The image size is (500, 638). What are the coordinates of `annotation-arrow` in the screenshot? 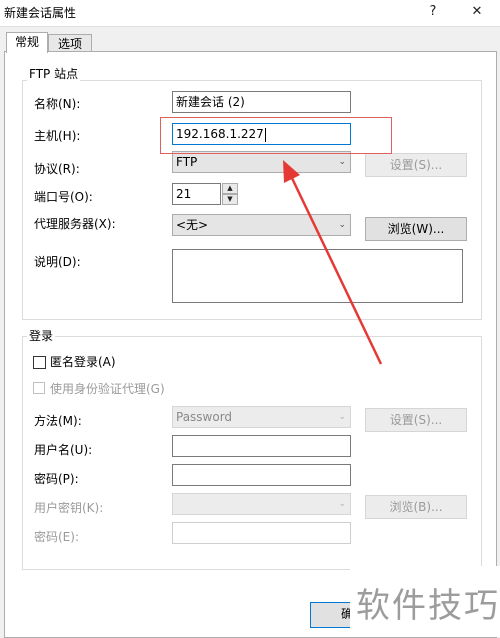 It's located at (333, 262).